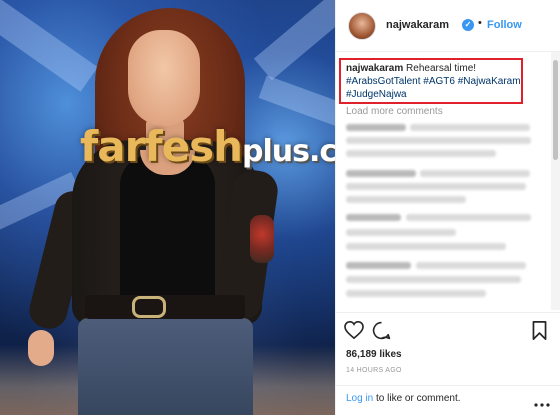 The height and width of the screenshot is (415, 560). I want to click on hashtag-link: #ArabsGotTalent, so click(383, 81).